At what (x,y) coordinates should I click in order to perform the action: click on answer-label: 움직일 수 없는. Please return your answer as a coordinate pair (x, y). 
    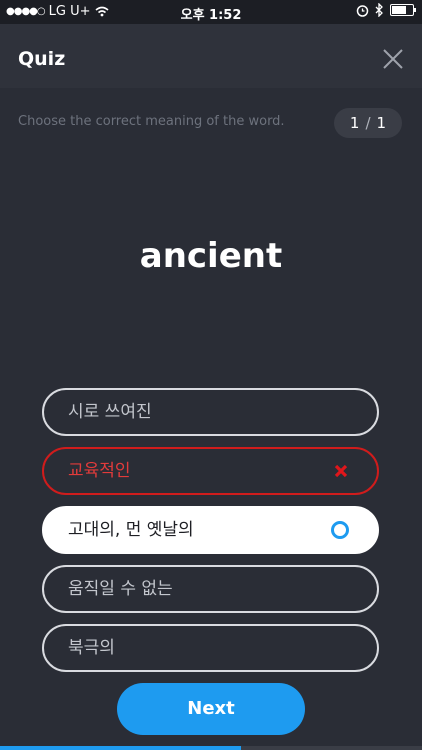
    Looking at the image, I should click on (120, 589).